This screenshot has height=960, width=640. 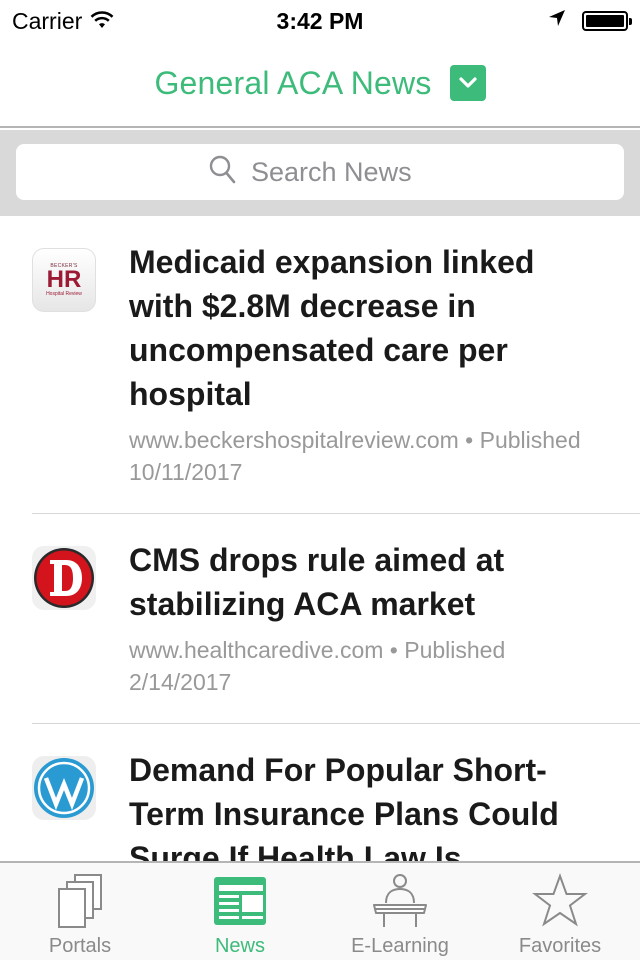 What do you see at coordinates (64, 294) in the screenshot?
I see `logo-text-sub: Hospital Review` at bounding box center [64, 294].